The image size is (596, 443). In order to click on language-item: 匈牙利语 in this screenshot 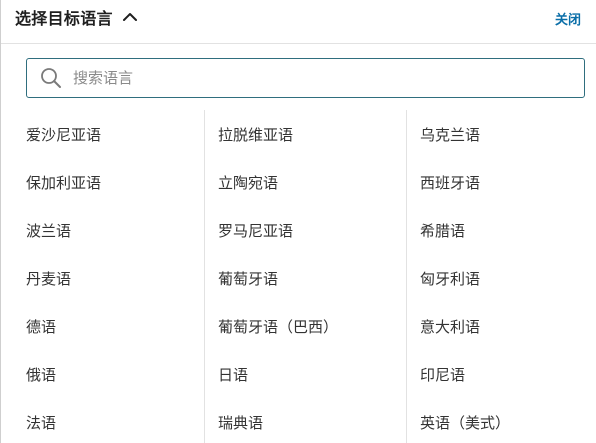, I will do `click(450, 279)`.